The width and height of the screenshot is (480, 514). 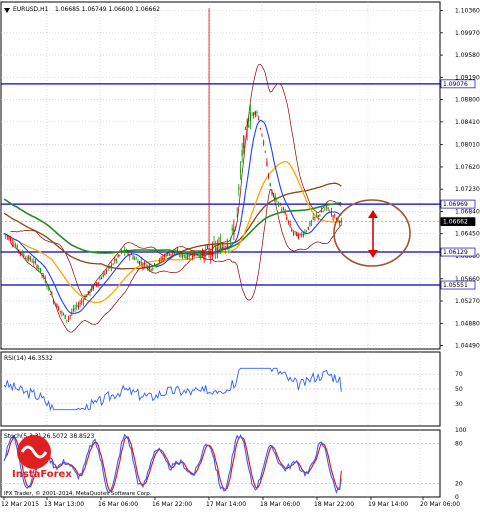 I want to click on stoch-axis-label: 100, so click(x=461, y=430).